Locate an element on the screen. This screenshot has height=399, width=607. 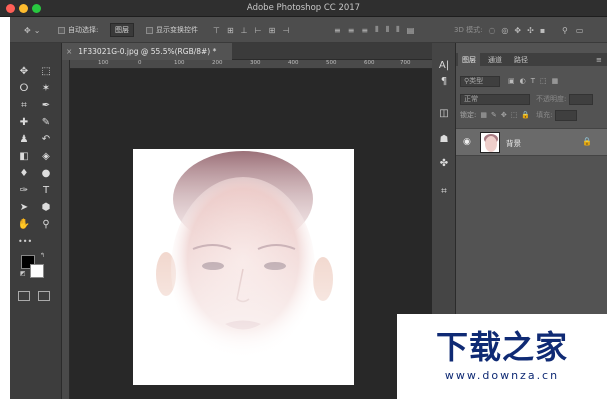
tab-paths: 路径 is located at coordinates (521, 59).